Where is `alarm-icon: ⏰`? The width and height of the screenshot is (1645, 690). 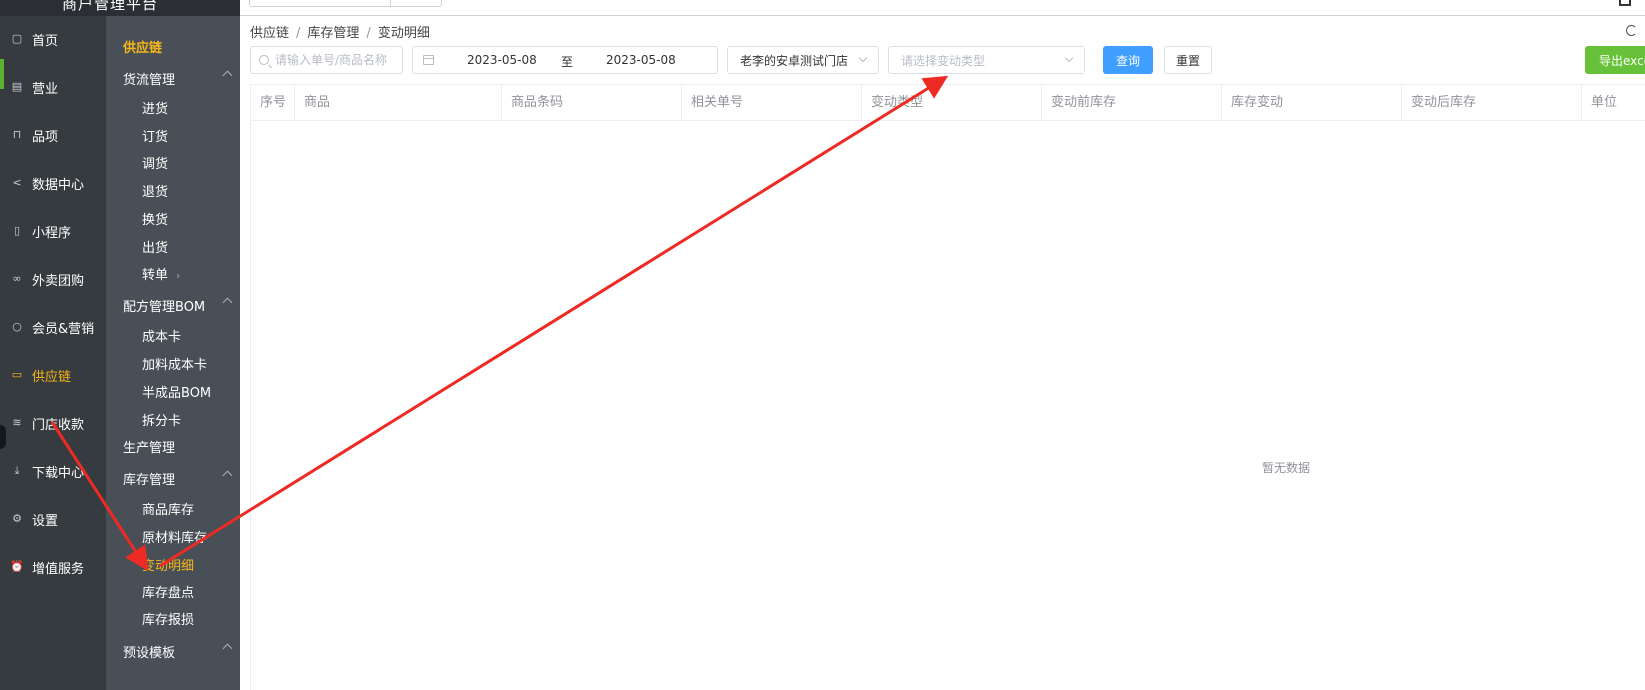 alarm-icon: ⏰ is located at coordinates (17, 566).